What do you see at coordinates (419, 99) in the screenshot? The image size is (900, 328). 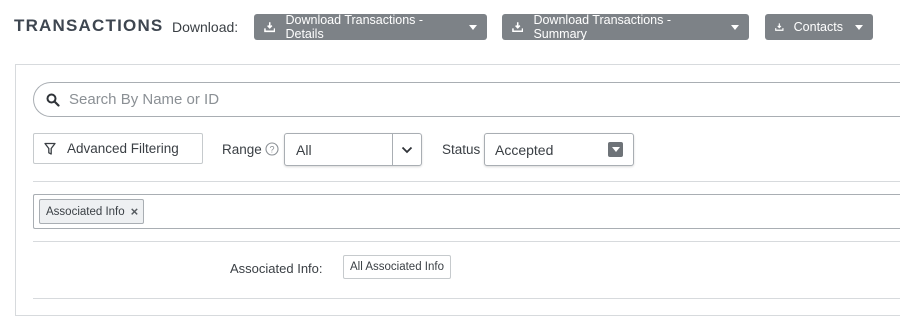 I see `search-input` at bounding box center [419, 99].